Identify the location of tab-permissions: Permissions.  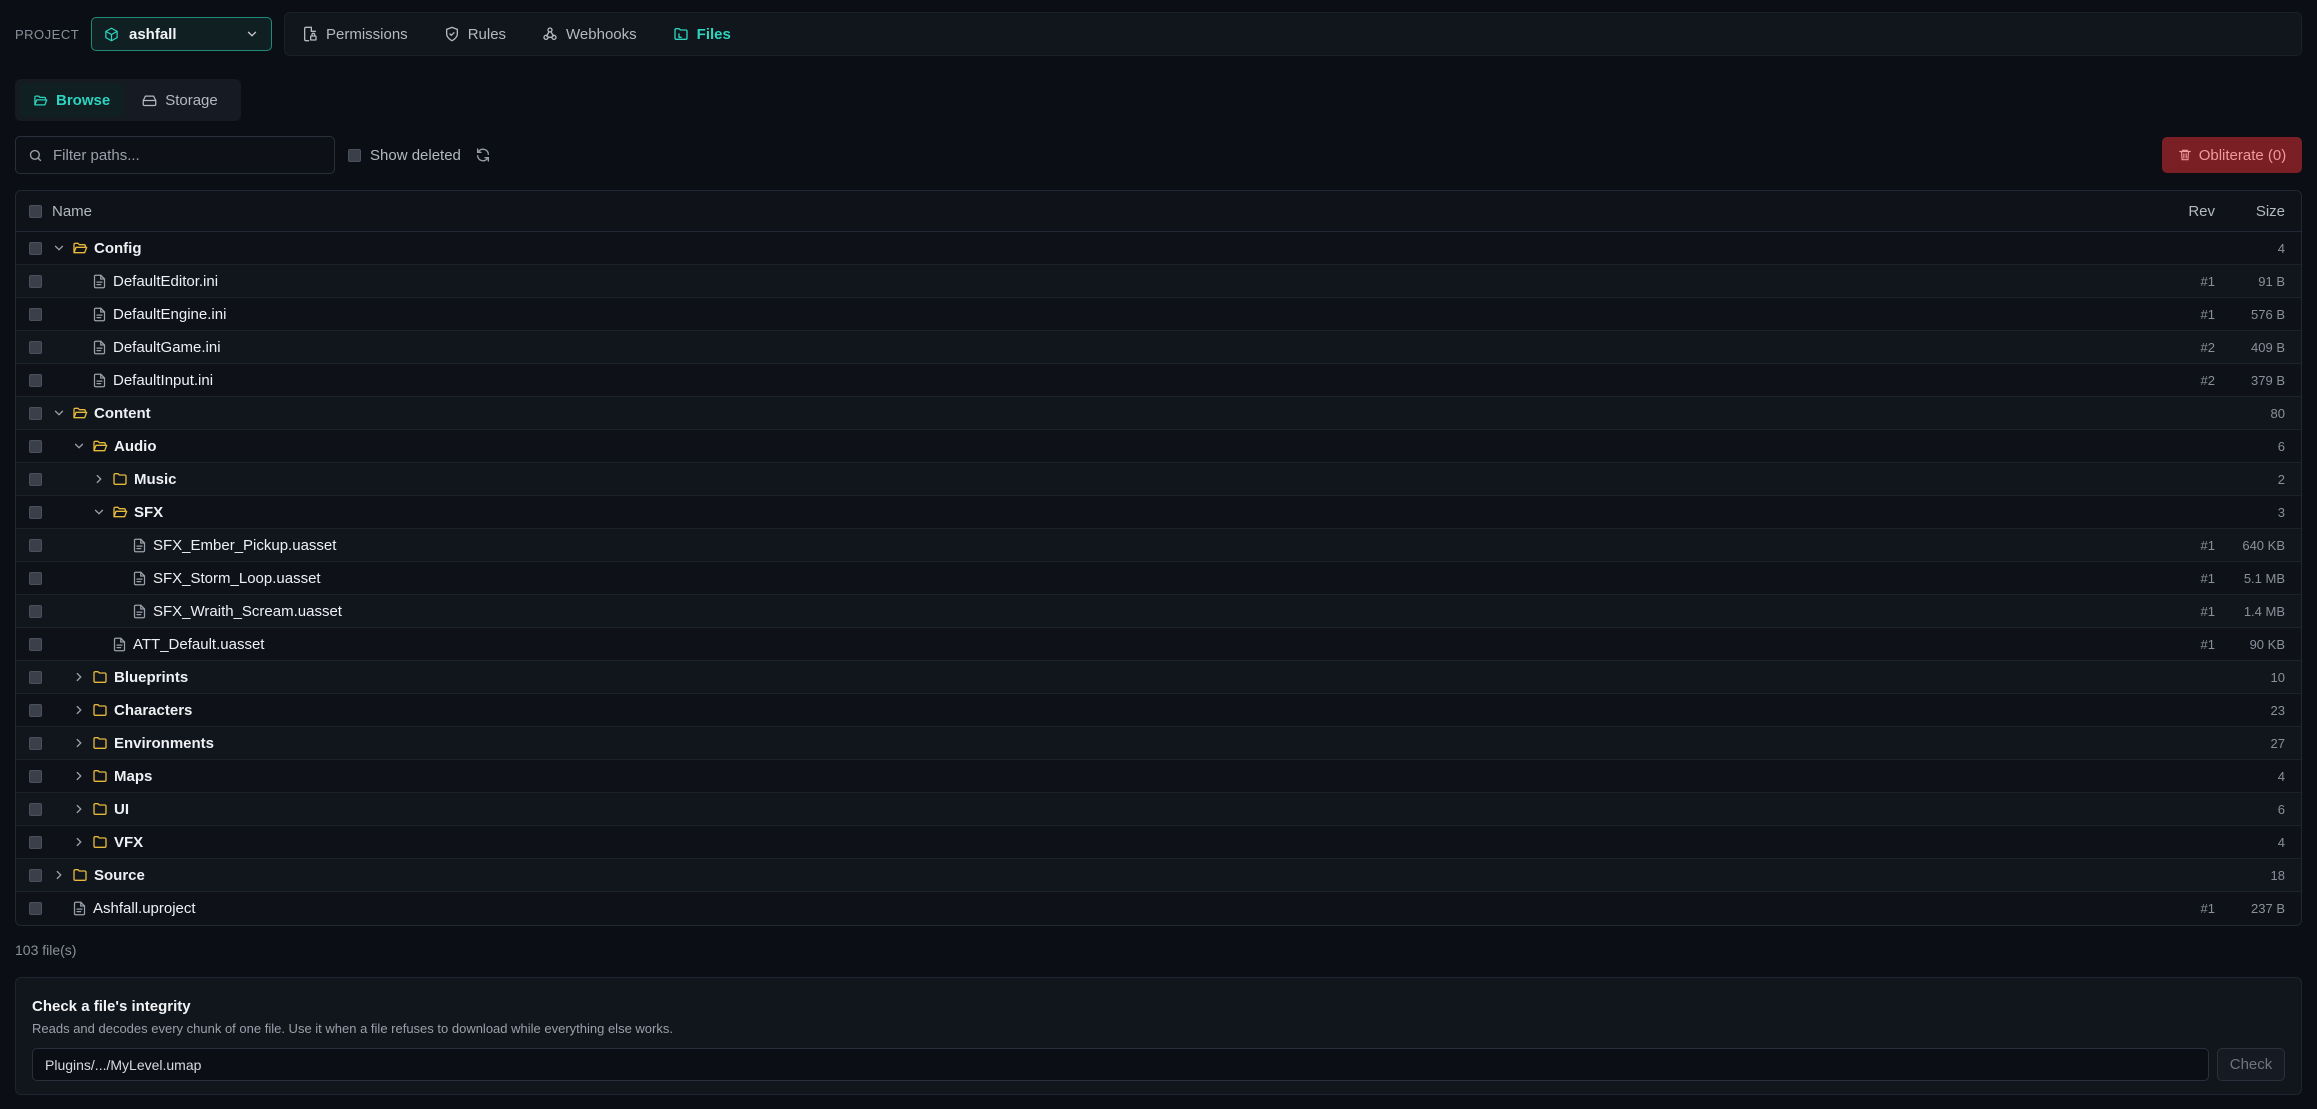
(364, 34).